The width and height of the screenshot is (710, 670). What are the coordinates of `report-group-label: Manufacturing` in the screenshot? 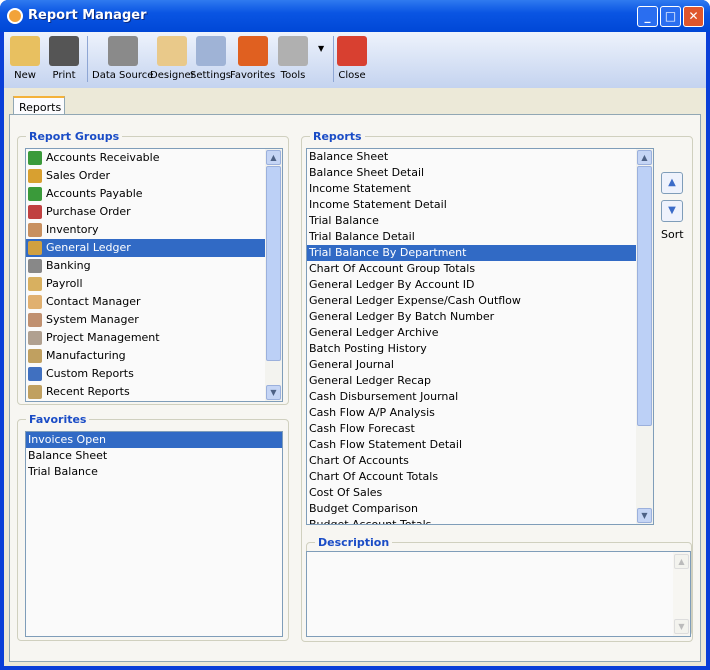 It's located at (86, 355).